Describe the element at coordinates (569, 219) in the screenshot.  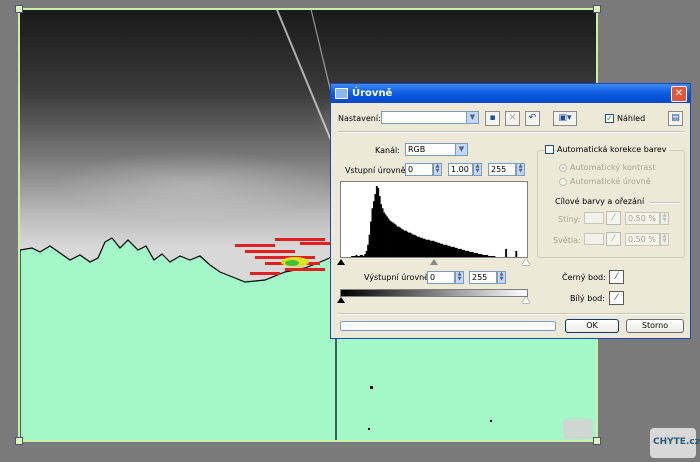
I see `shadows-label: Stíny:` at that location.